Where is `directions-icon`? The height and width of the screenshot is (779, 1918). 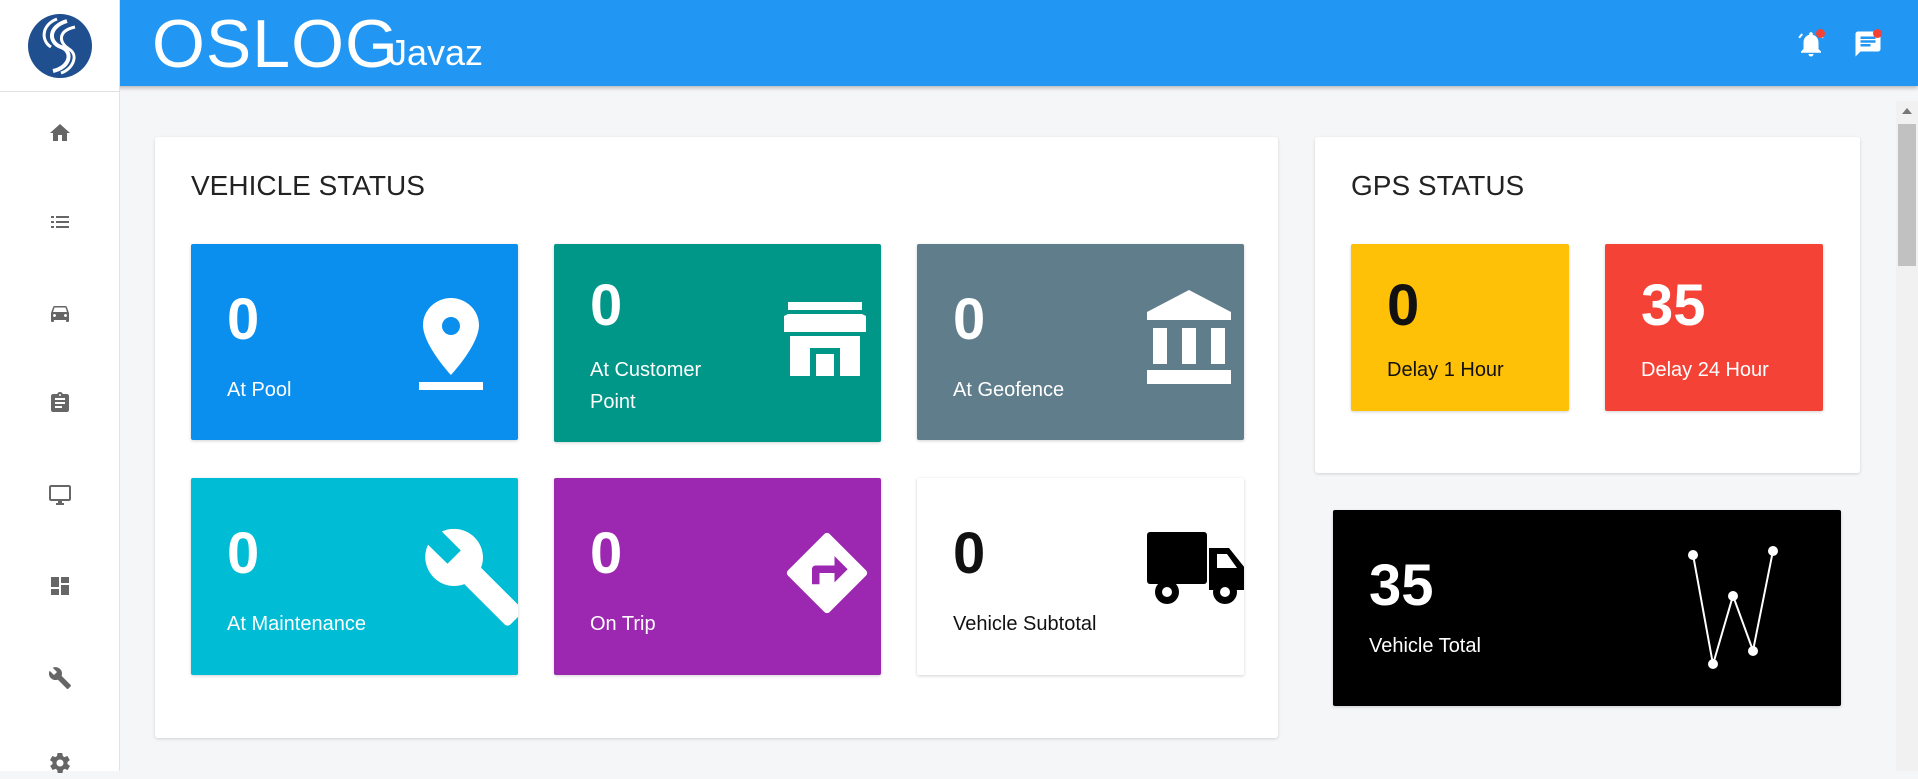 directions-icon is located at coordinates (827, 573).